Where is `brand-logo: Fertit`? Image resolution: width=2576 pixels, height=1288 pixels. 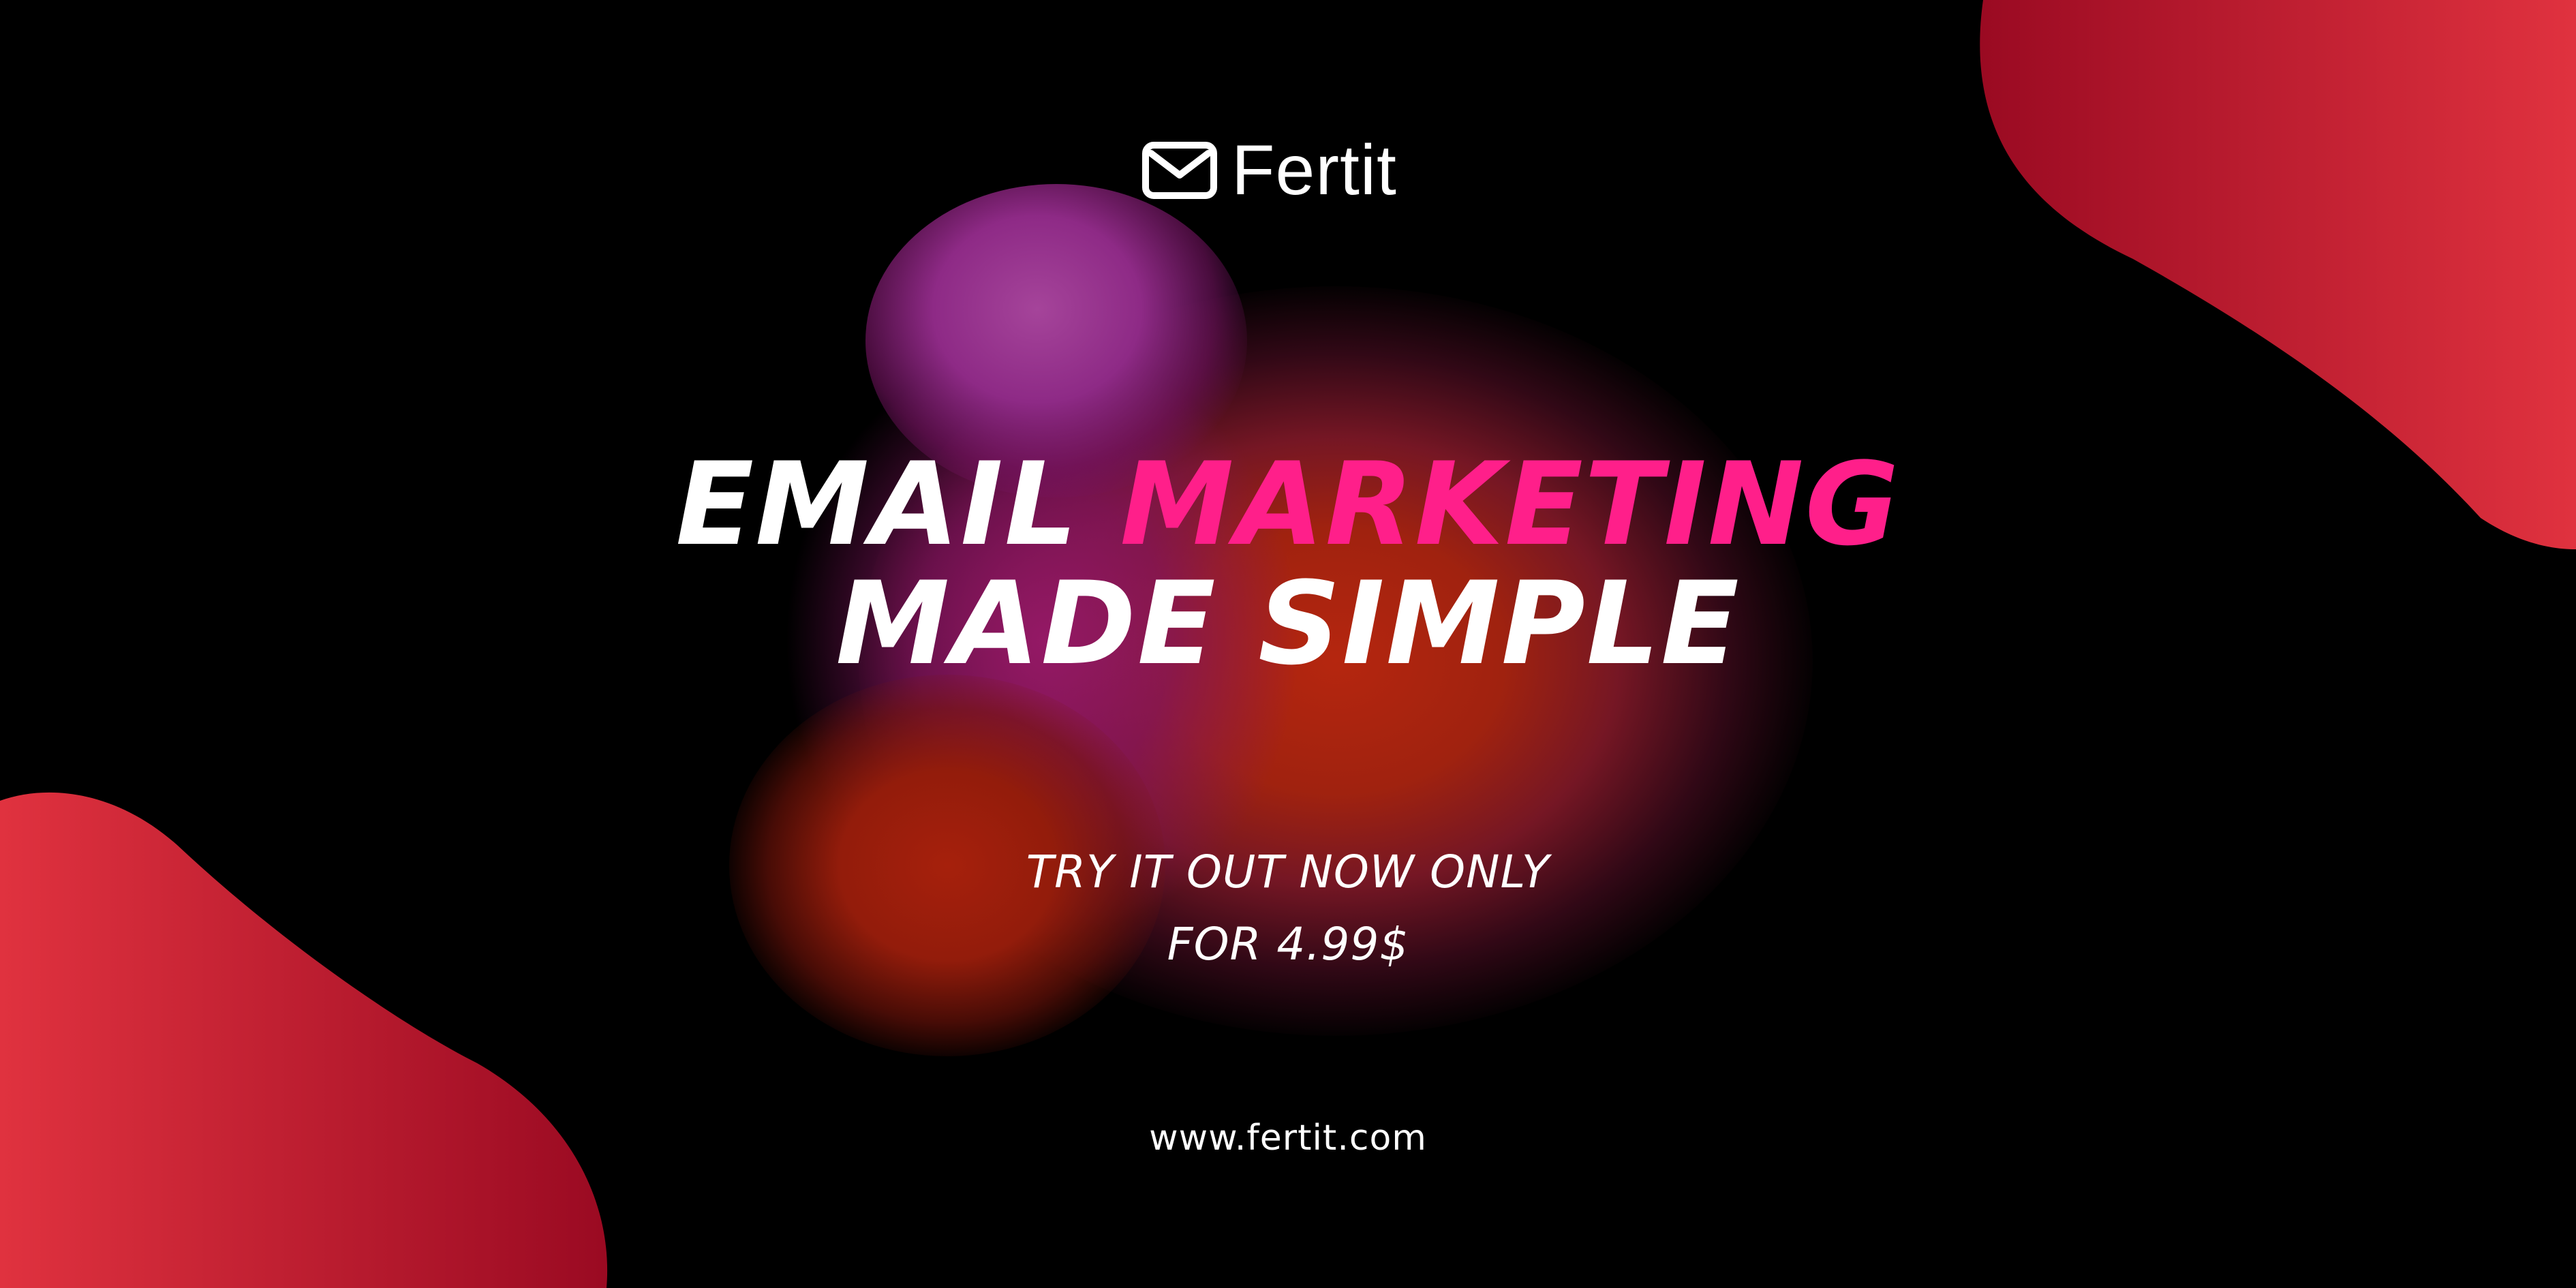
brand-logo: Fertit is located at coordinates (1269, 170).